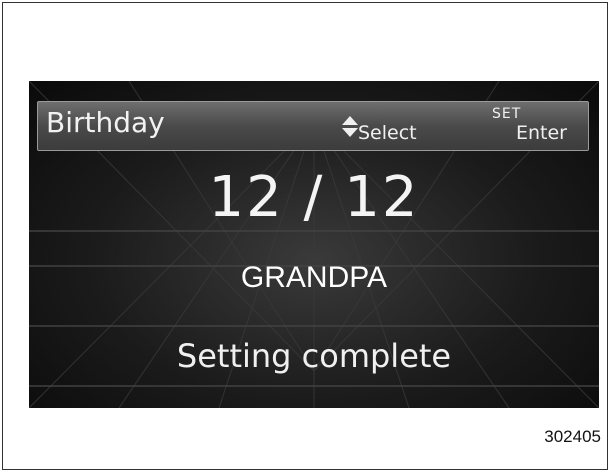 This screenshot has height=473, width=613. Describe the element at coordinates (105, 122) in the screenshot. I see `header-title: Birthday` at that location.